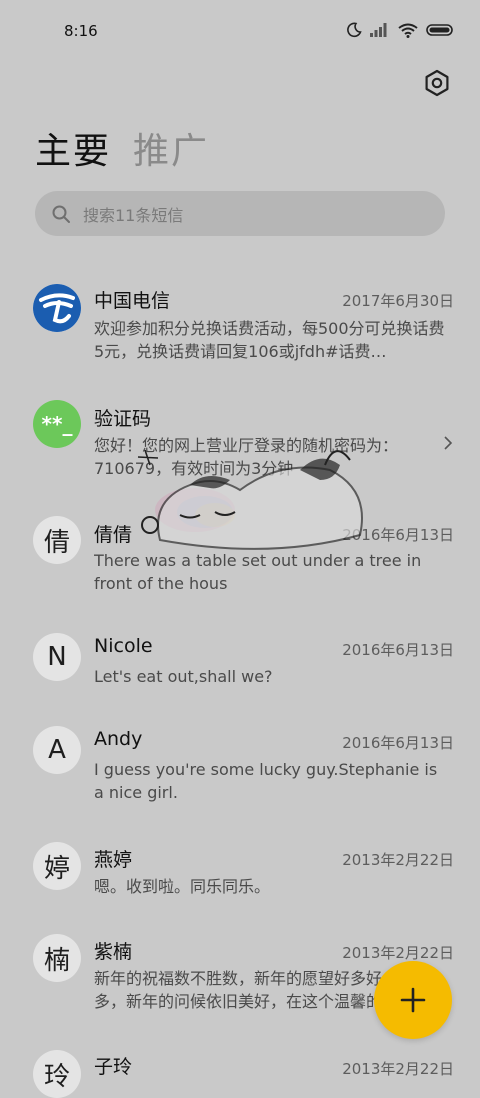  What do you see at coordinates (408, 30) in the screenshot?
I see `wifi-icon` at bounding box center [408, 30].